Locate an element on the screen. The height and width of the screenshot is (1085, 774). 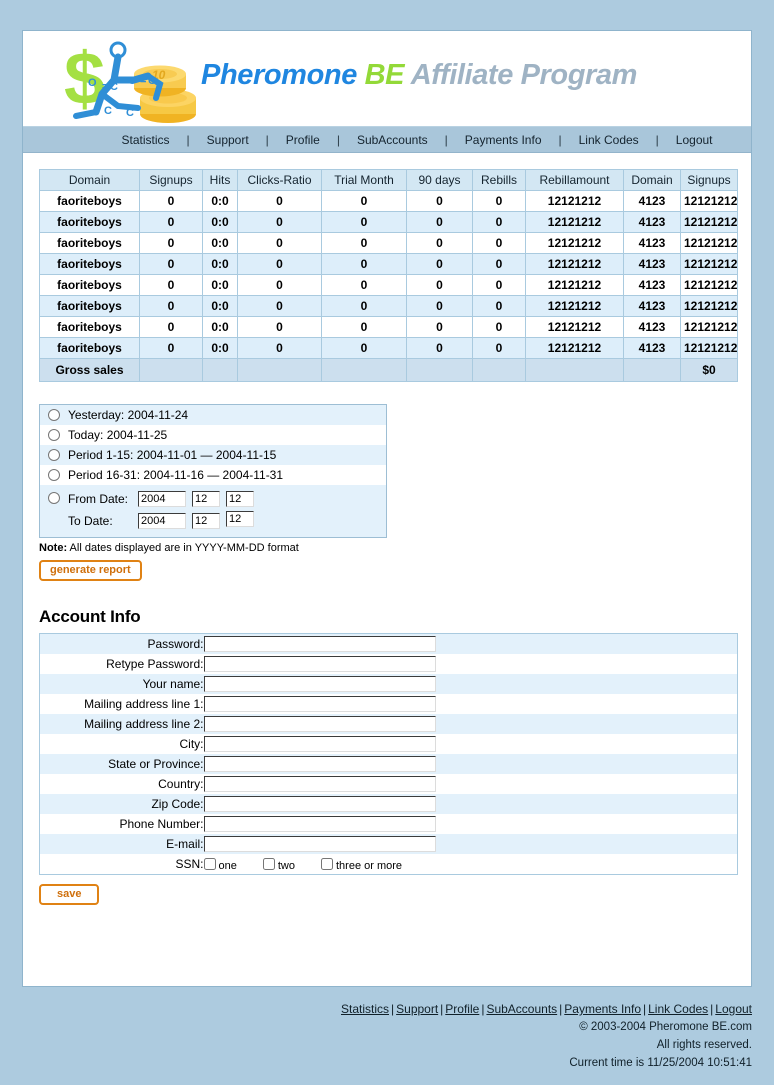
nav-item-statistics: Statistics is located at coordinates (146, 140).